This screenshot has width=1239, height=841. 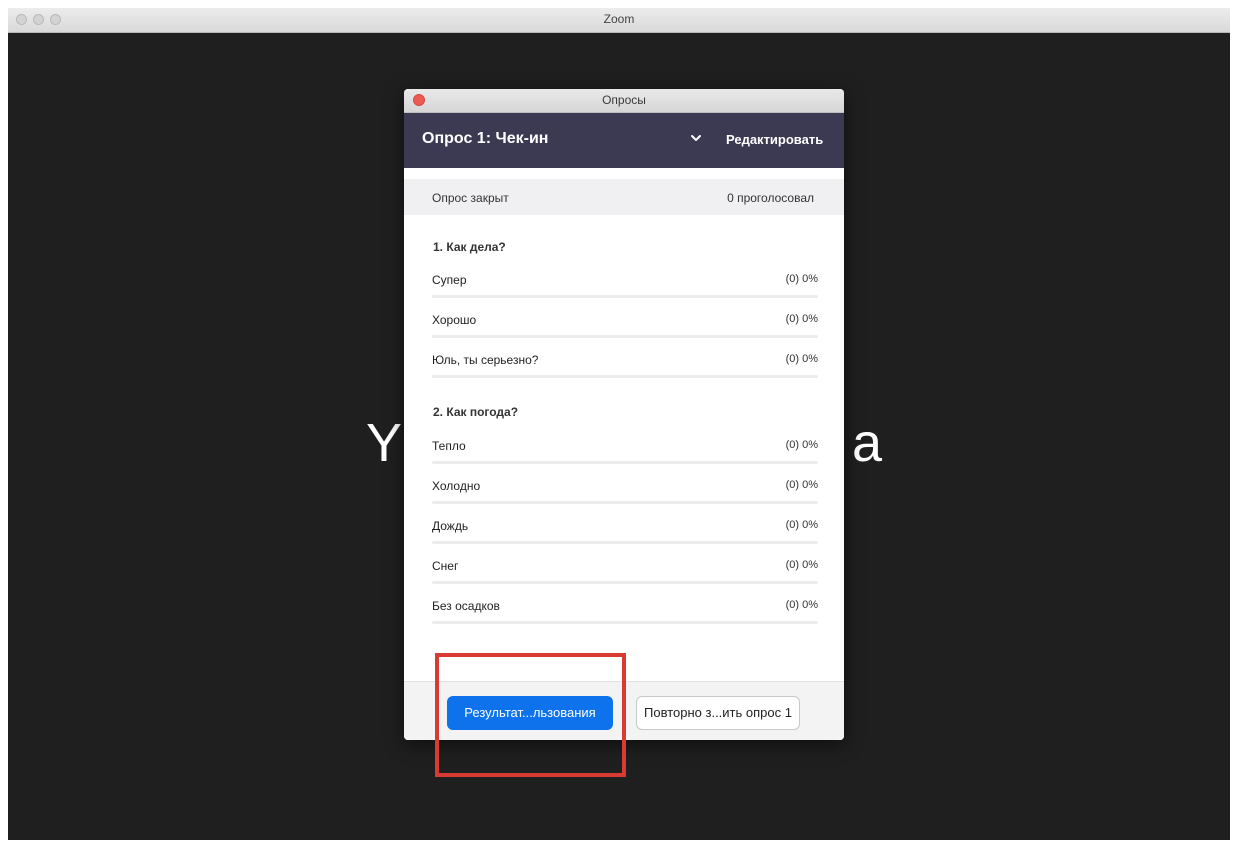 I want to click on answer-item: Дождь (0) 0%, so click(x=625, y=530).